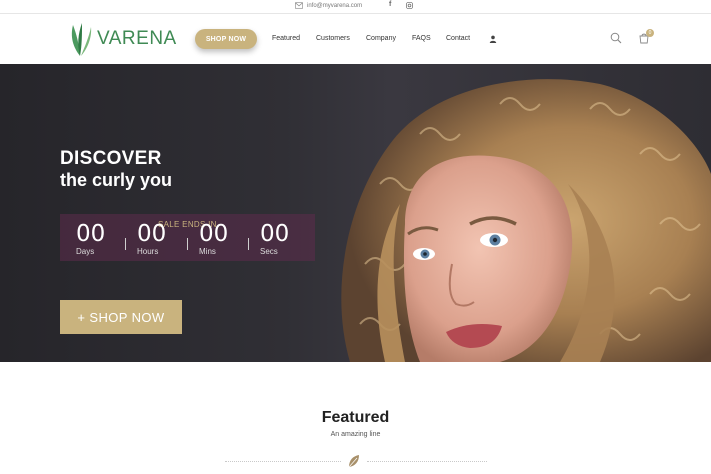  I want to click on nav-faqs: FAQS, so click(421, 38).